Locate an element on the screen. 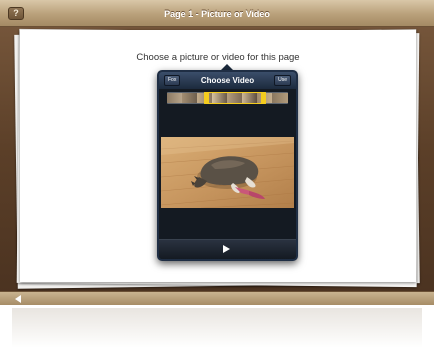 The image size is (434, 356). left-arrow-icon is located at coordinates (18, 299).